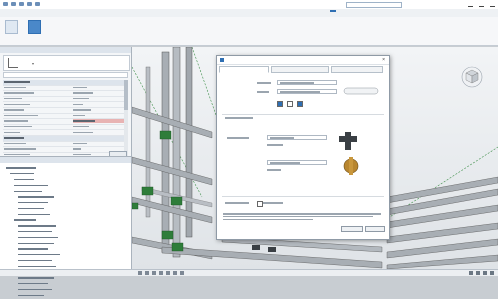  What do you see at coordinates (352, 229) in the screenshot?
I see `ok-button` at bounding box center [352, 229].